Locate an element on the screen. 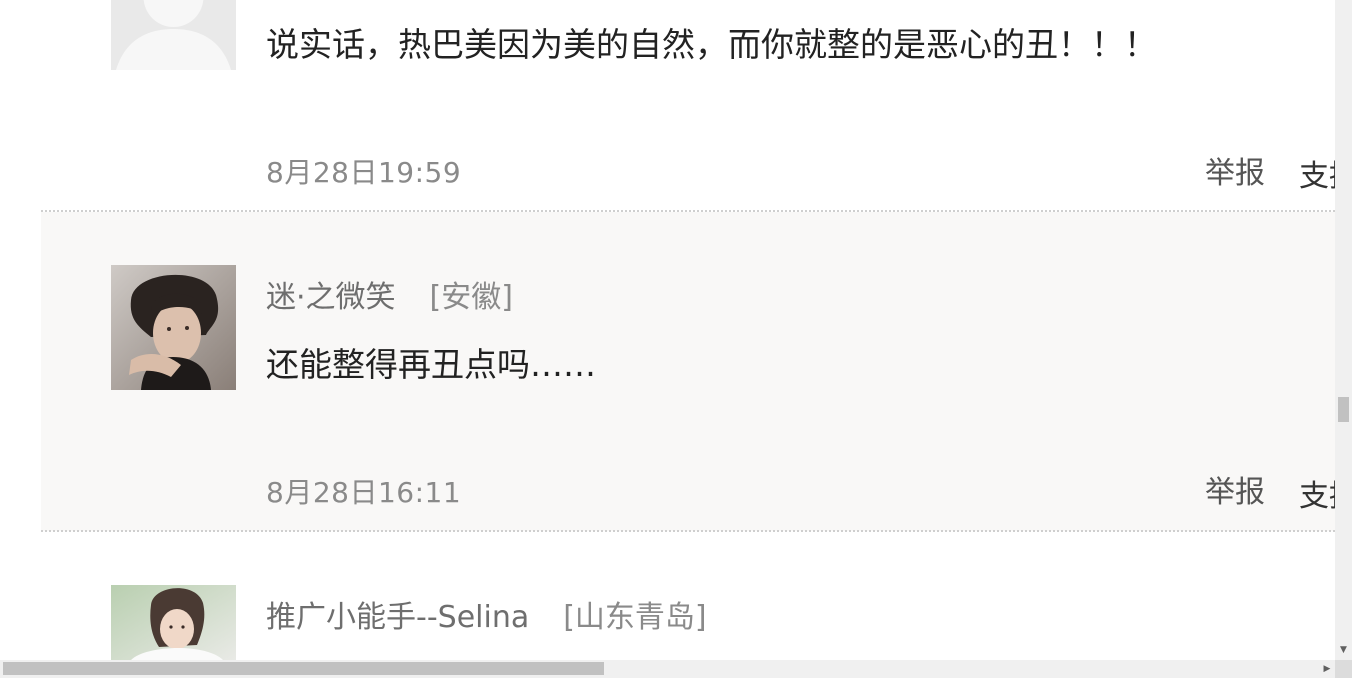 The image size is (1352, 678). username-link: 推广小能手--Selina is located at coordinates (397, 617).